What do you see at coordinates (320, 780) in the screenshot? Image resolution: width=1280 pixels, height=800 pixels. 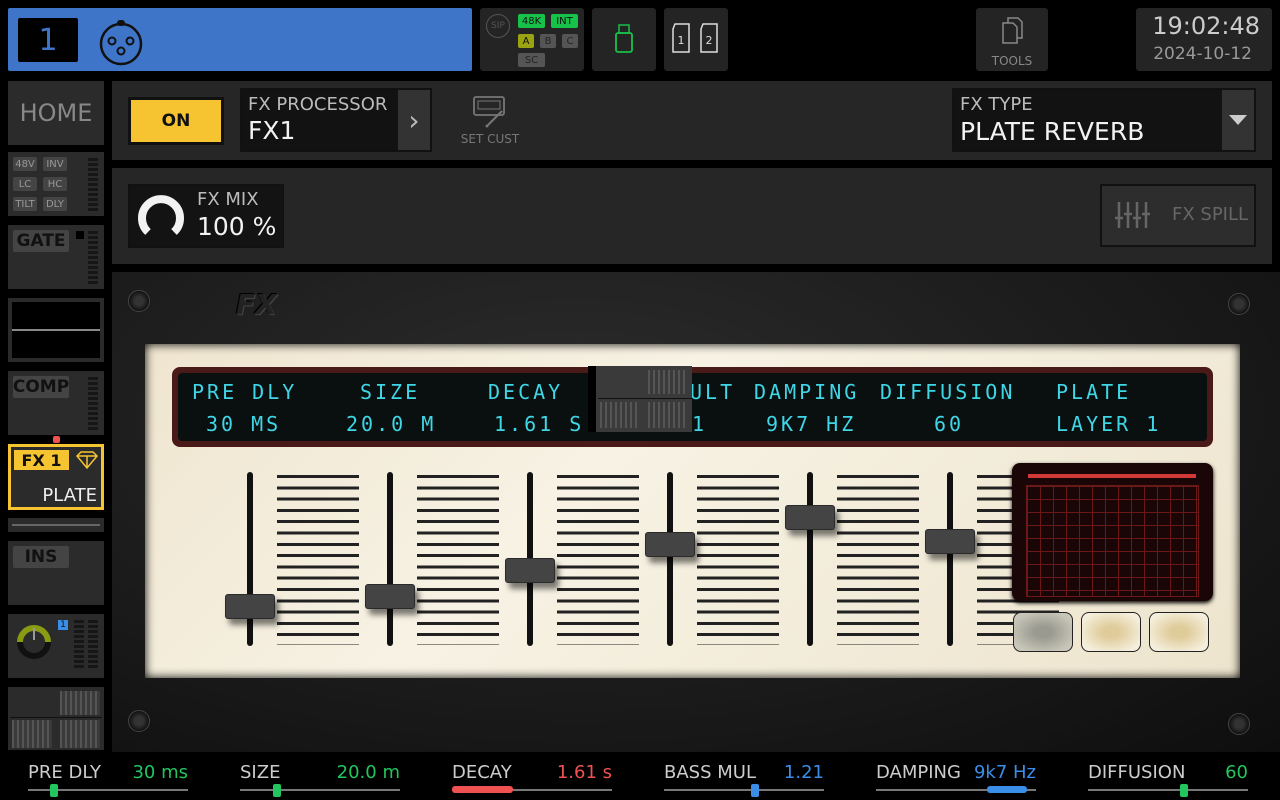 I see `param-size: SIZE 20.0 m` at bounding box center [320, 780].